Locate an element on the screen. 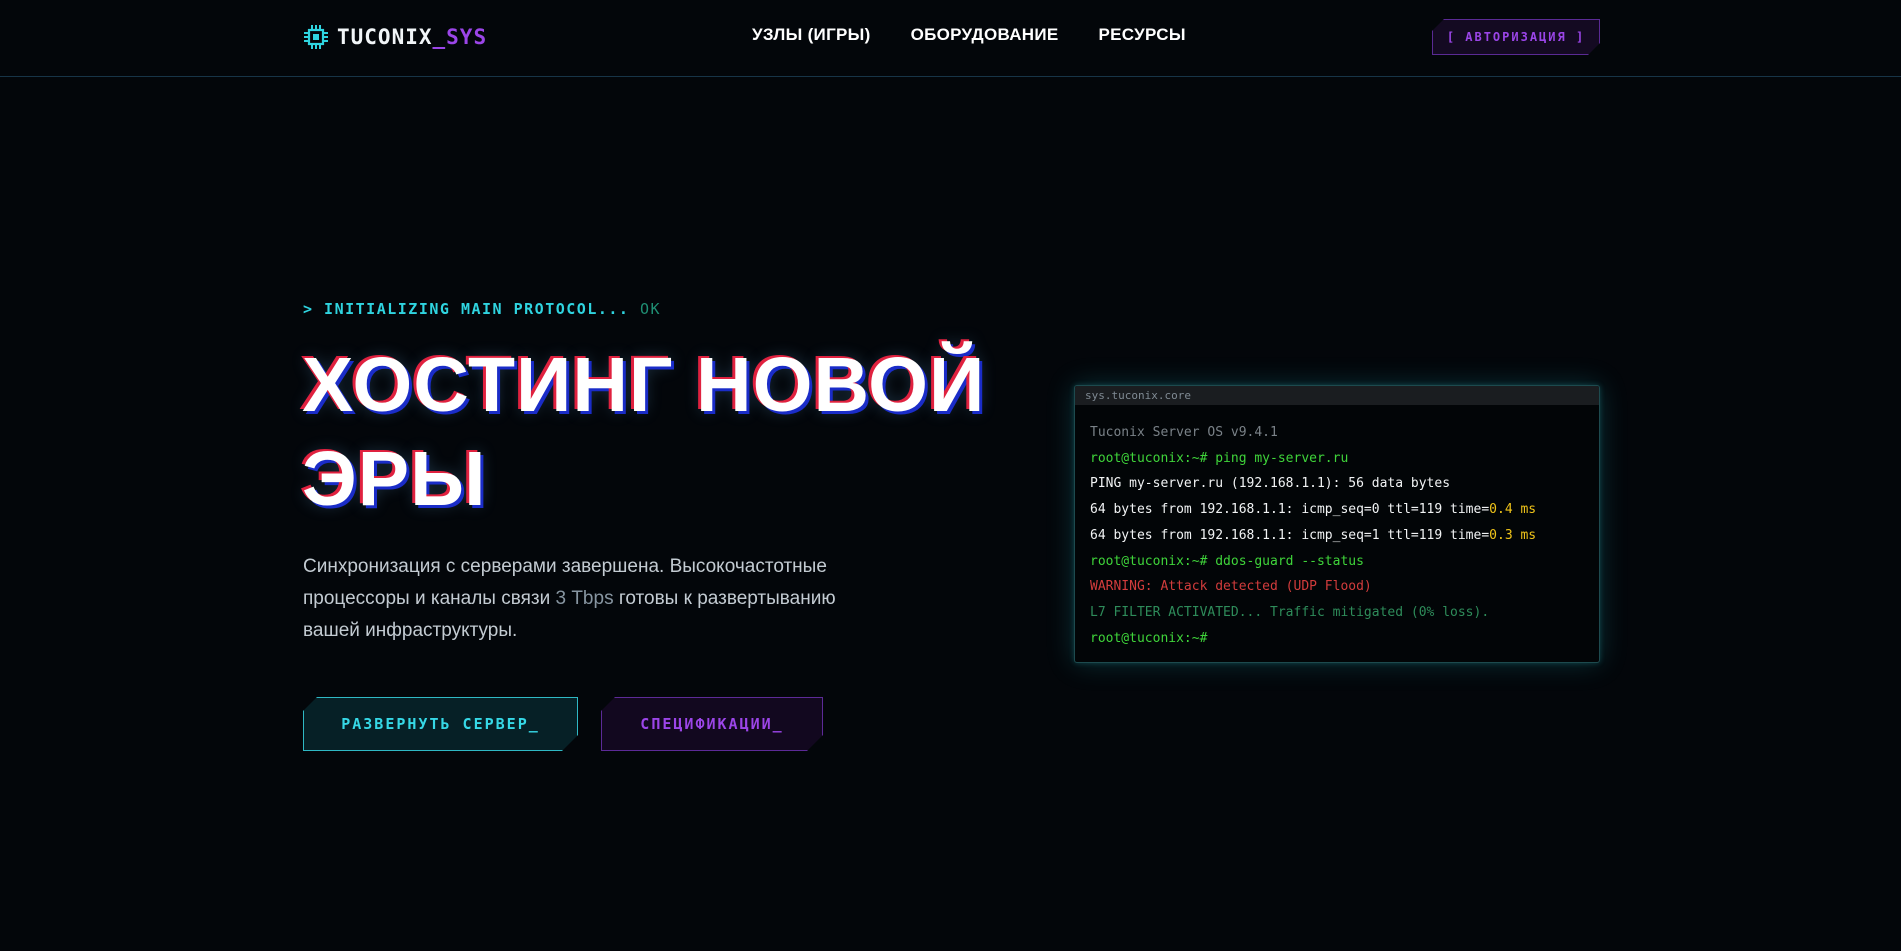 The width and height of the screenshot is (1901, 951). terminal-line: Tuconix Server OS v9.4.1 is located at coordinates (1184, 432).